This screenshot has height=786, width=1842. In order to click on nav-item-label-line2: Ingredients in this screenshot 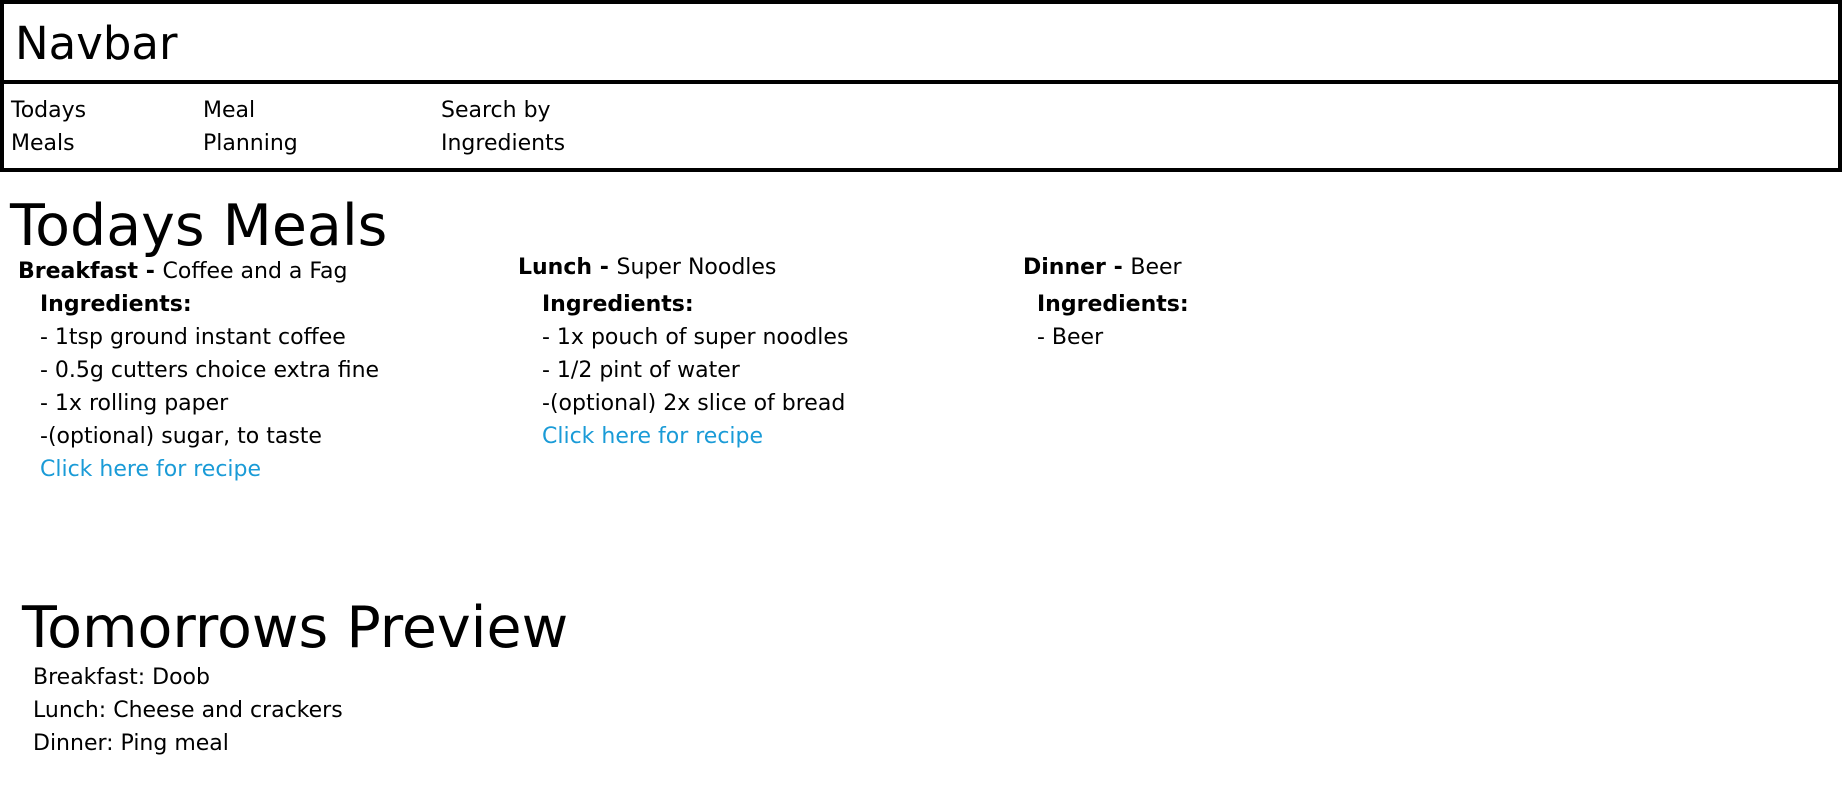, I will do `click(503, 143)`.